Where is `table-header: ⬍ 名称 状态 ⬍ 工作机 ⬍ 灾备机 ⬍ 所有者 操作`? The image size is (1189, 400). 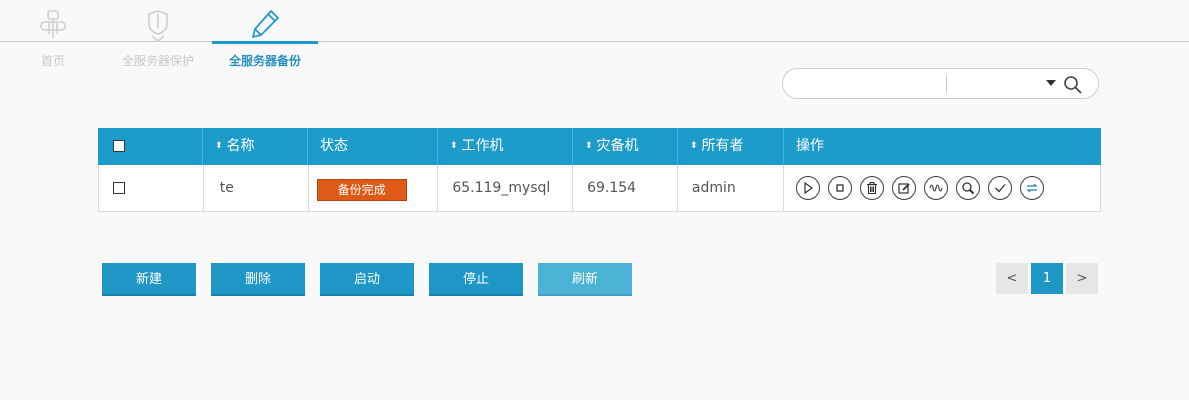
table-header: ⬍ 名称 状态 ⬍ 工作机 ⬍ 灾备机 ⬍ 所有者 操作 is located at coordinates (599, 146).